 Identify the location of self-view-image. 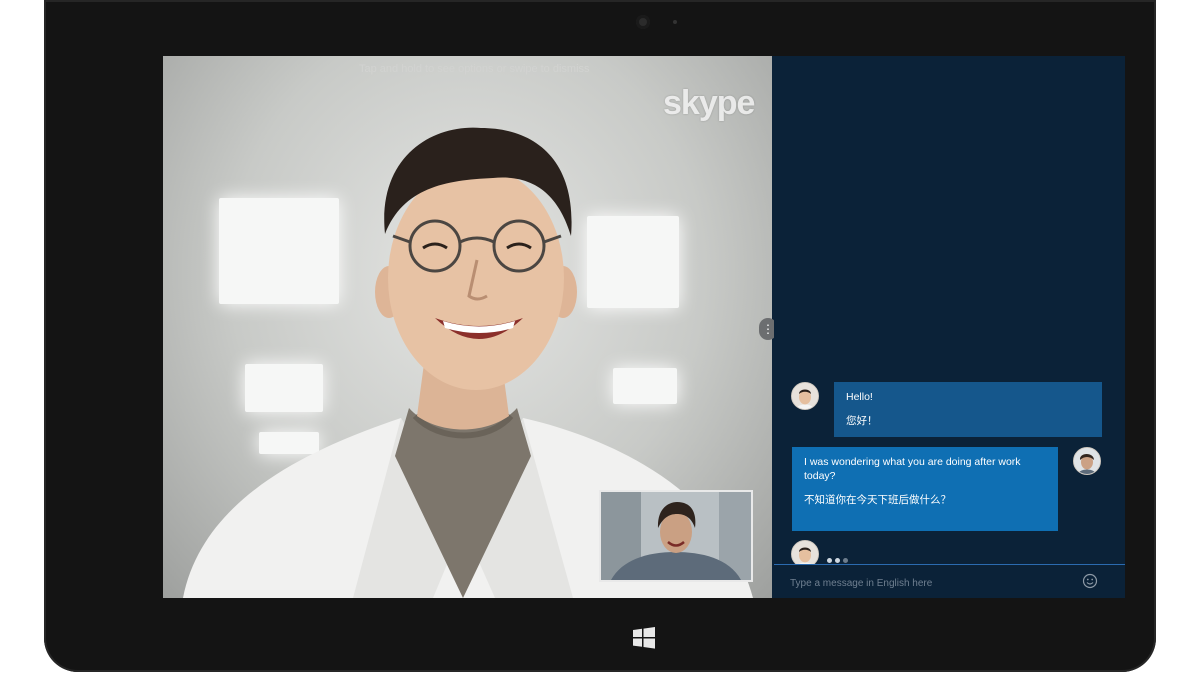
(676, 536).